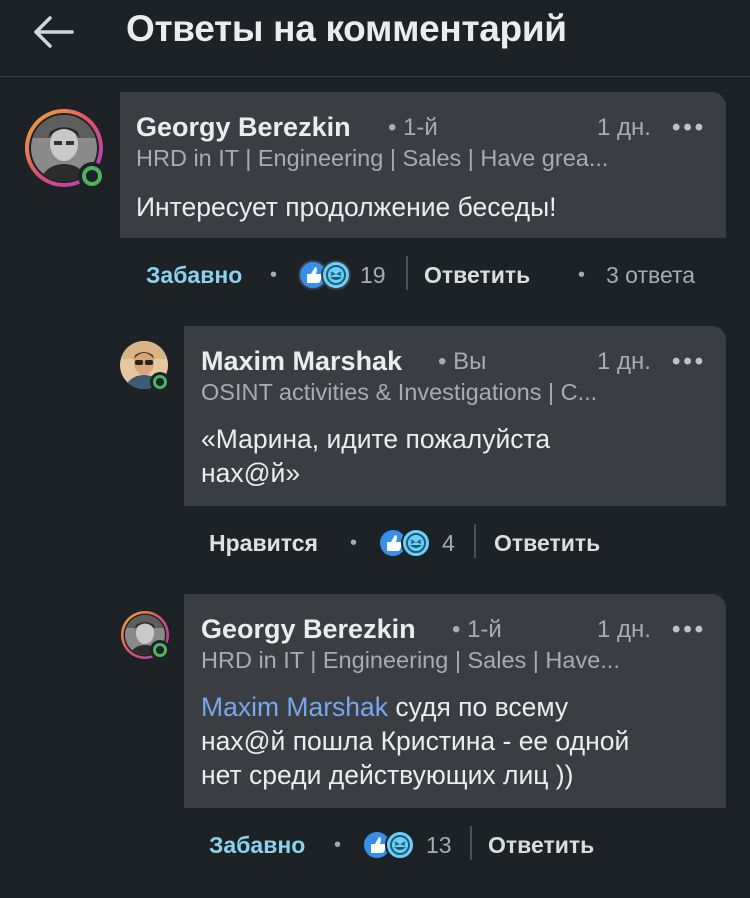 This screenshot has height=898, width=750. Describe the element at coordinates (346, 28) in the screenshot. I see `page-title: Ответы на комментарий` at that location.